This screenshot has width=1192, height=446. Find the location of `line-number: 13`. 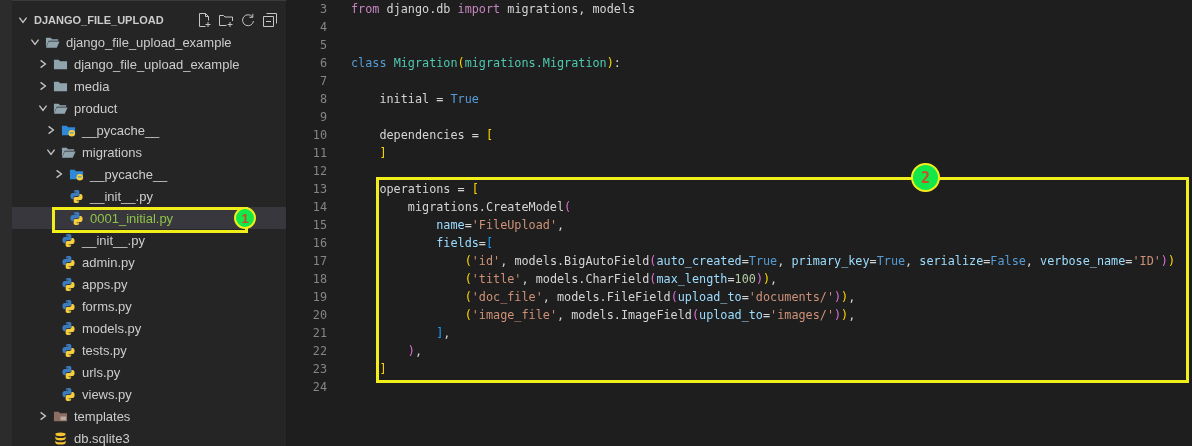

line-number: 13 is located at coordinates (319, 189).